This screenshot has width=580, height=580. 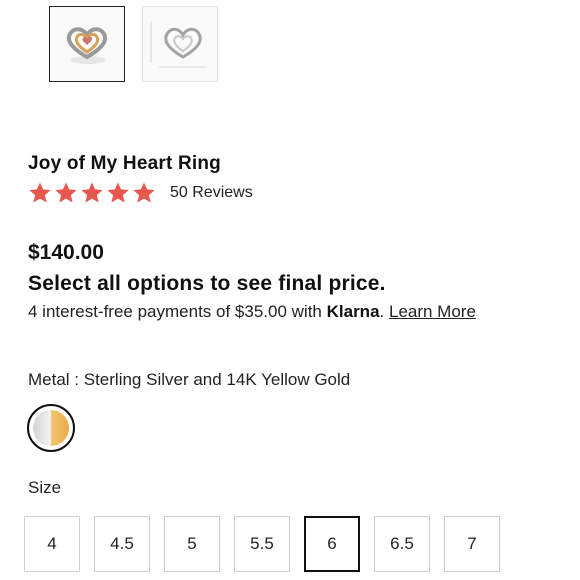 I want to click on rating-summary: 50 Reviews, so click(x=140, y=193).